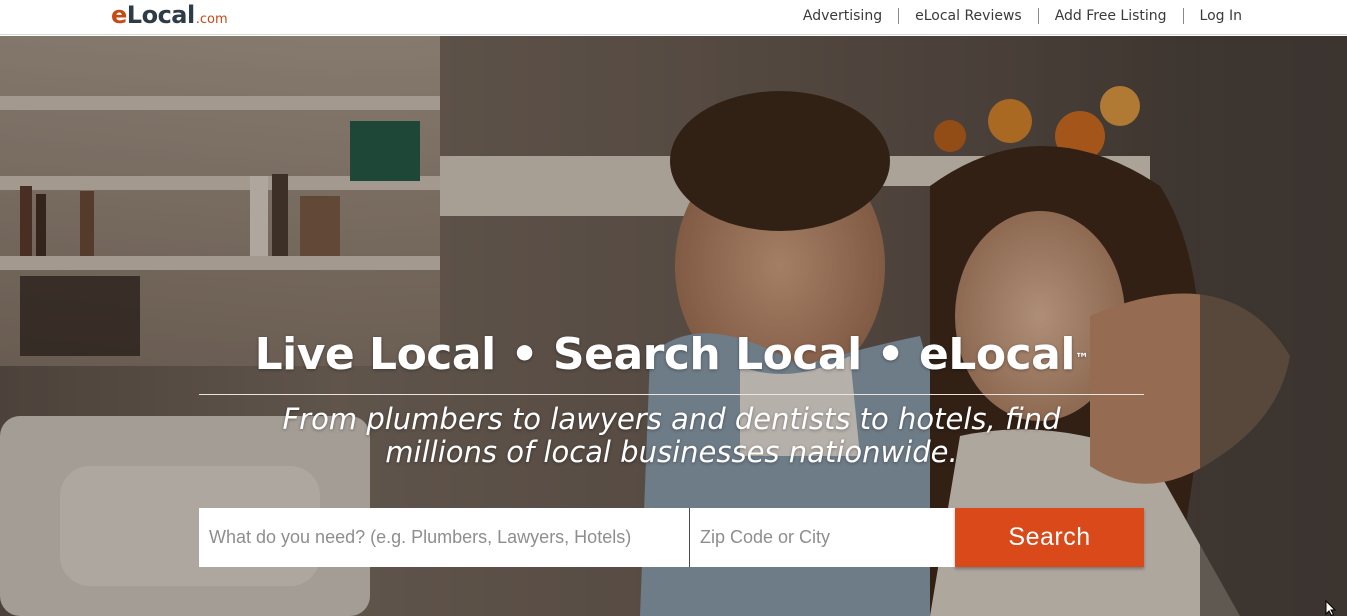 This screenshot has height=616, width=1347. I want to click on location-input, so click(822, 537).